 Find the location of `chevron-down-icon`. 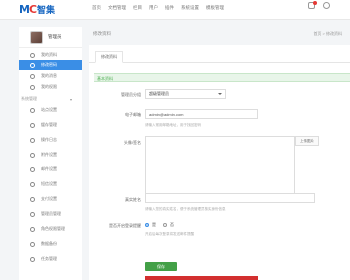

chevron-down-icon is located at coordinates (220, 94).